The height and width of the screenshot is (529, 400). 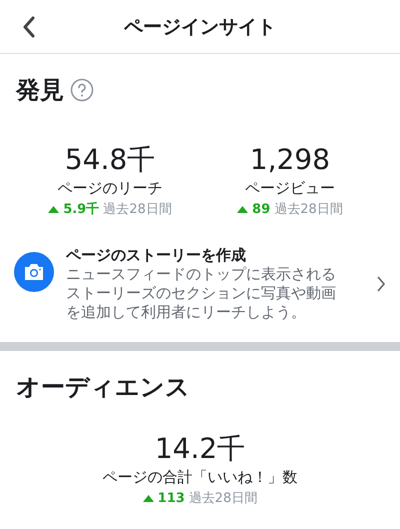 I want to click on change-value: 89, so click(x=261, y=209).